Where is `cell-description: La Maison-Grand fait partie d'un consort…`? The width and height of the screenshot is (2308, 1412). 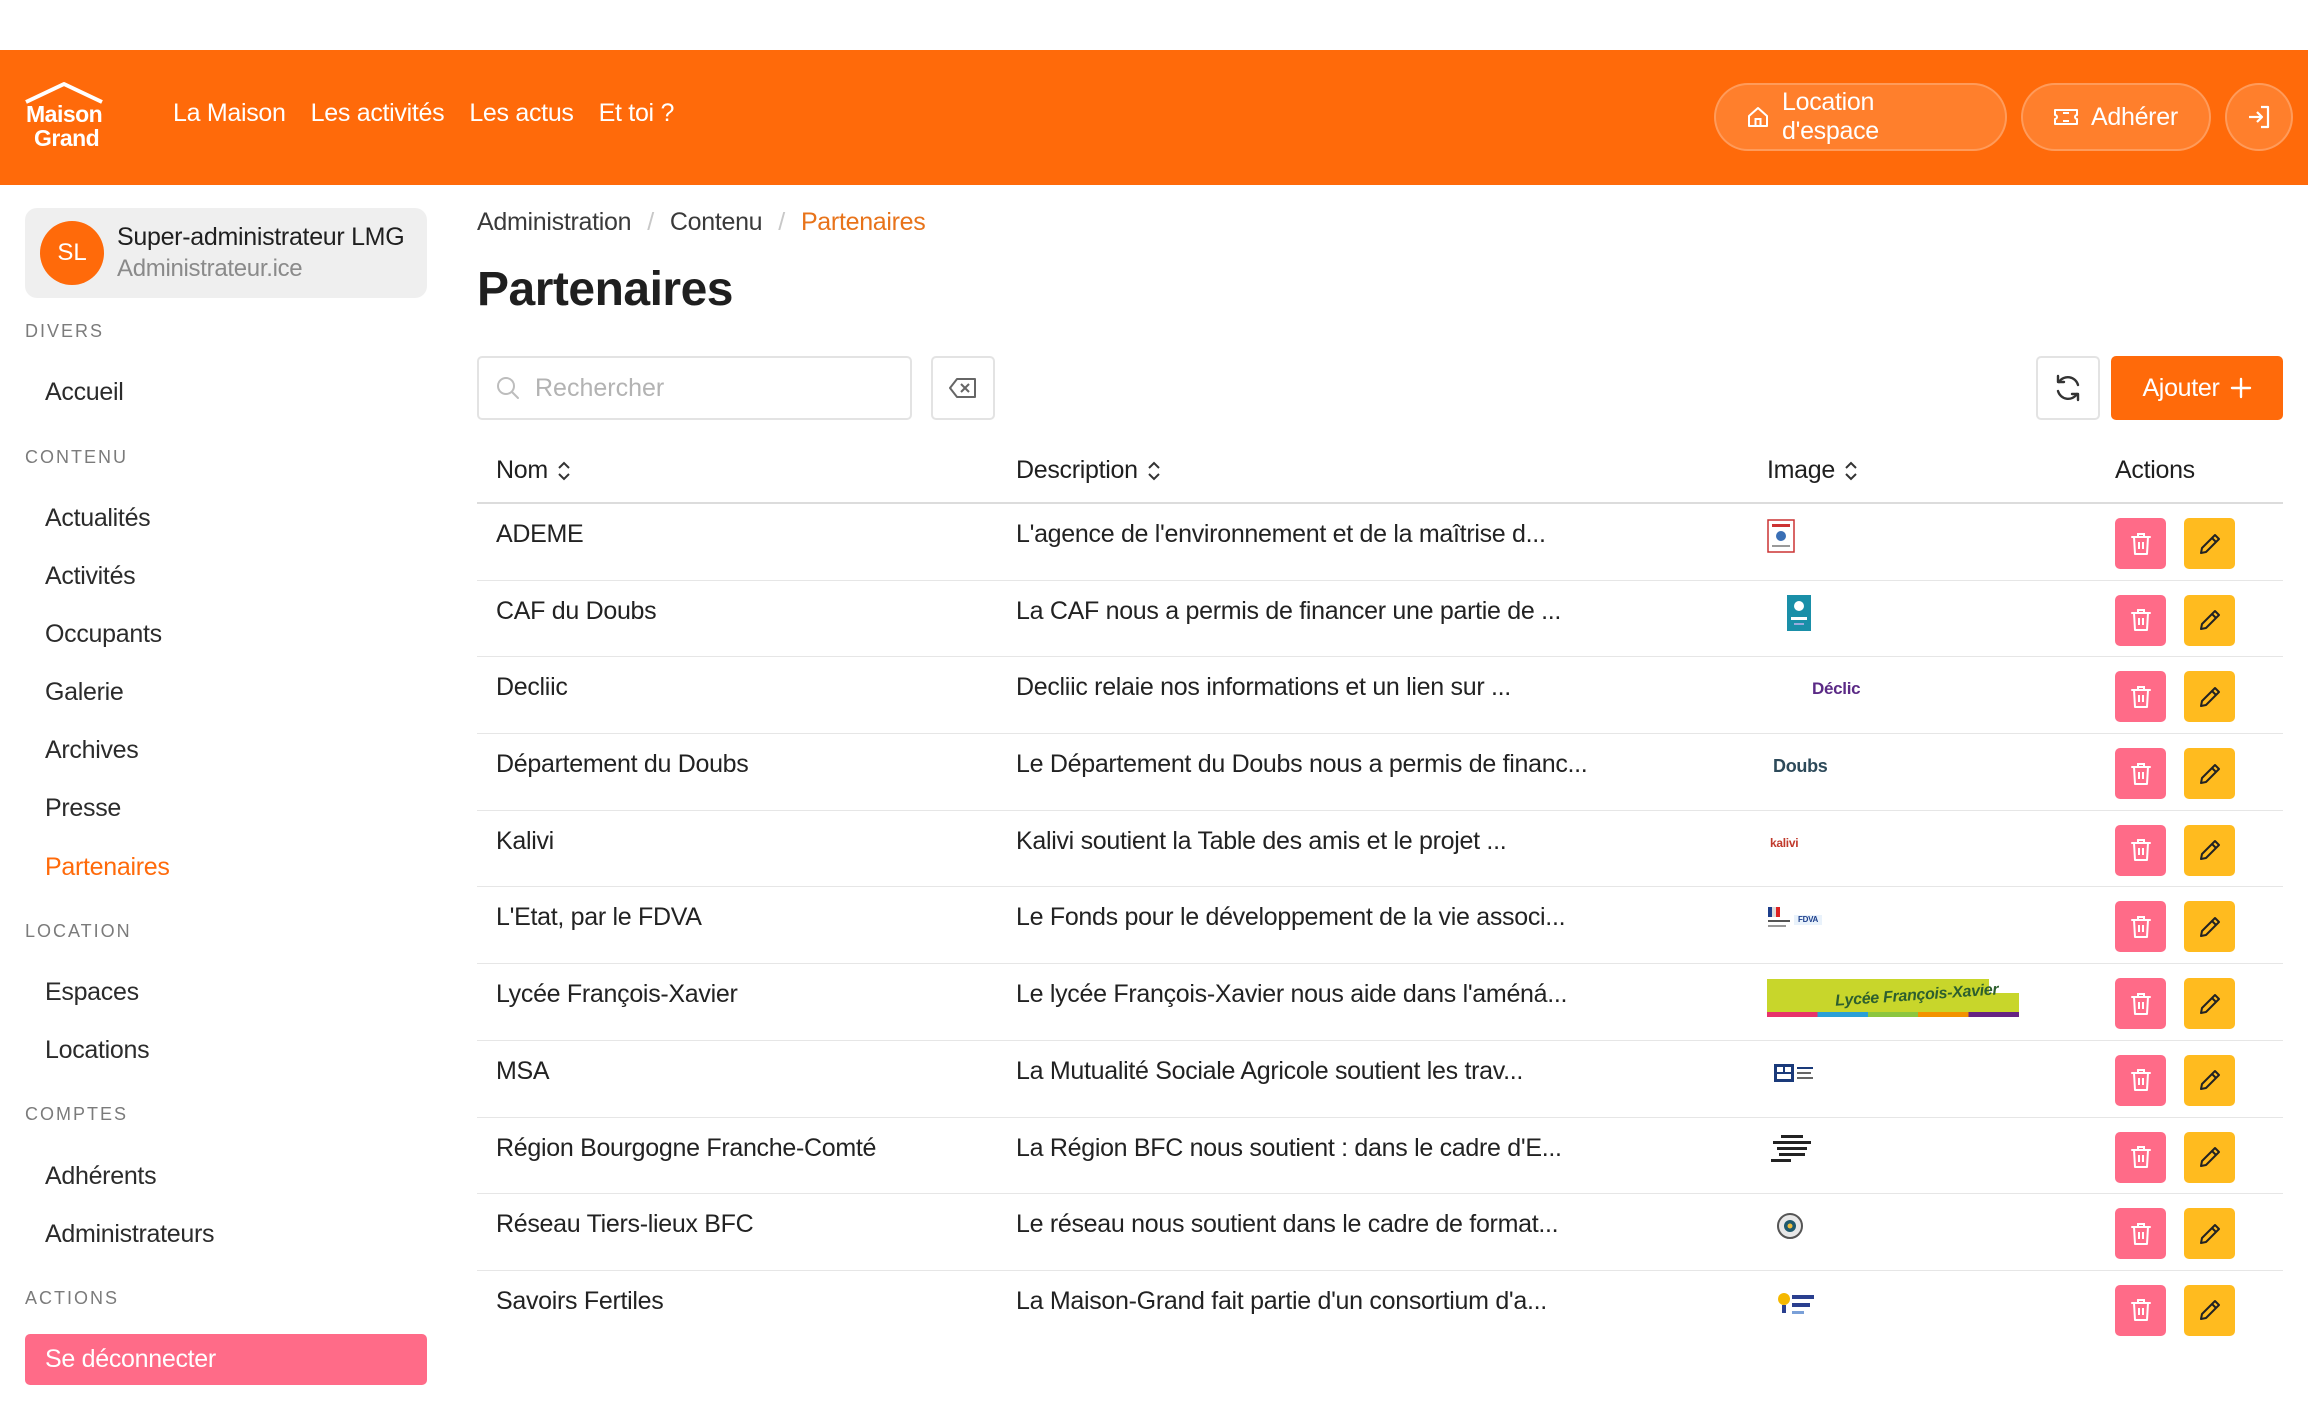
cell-description: La Maison-Grand fait partie d'un consort… is located at coordinates (1281, 1300).